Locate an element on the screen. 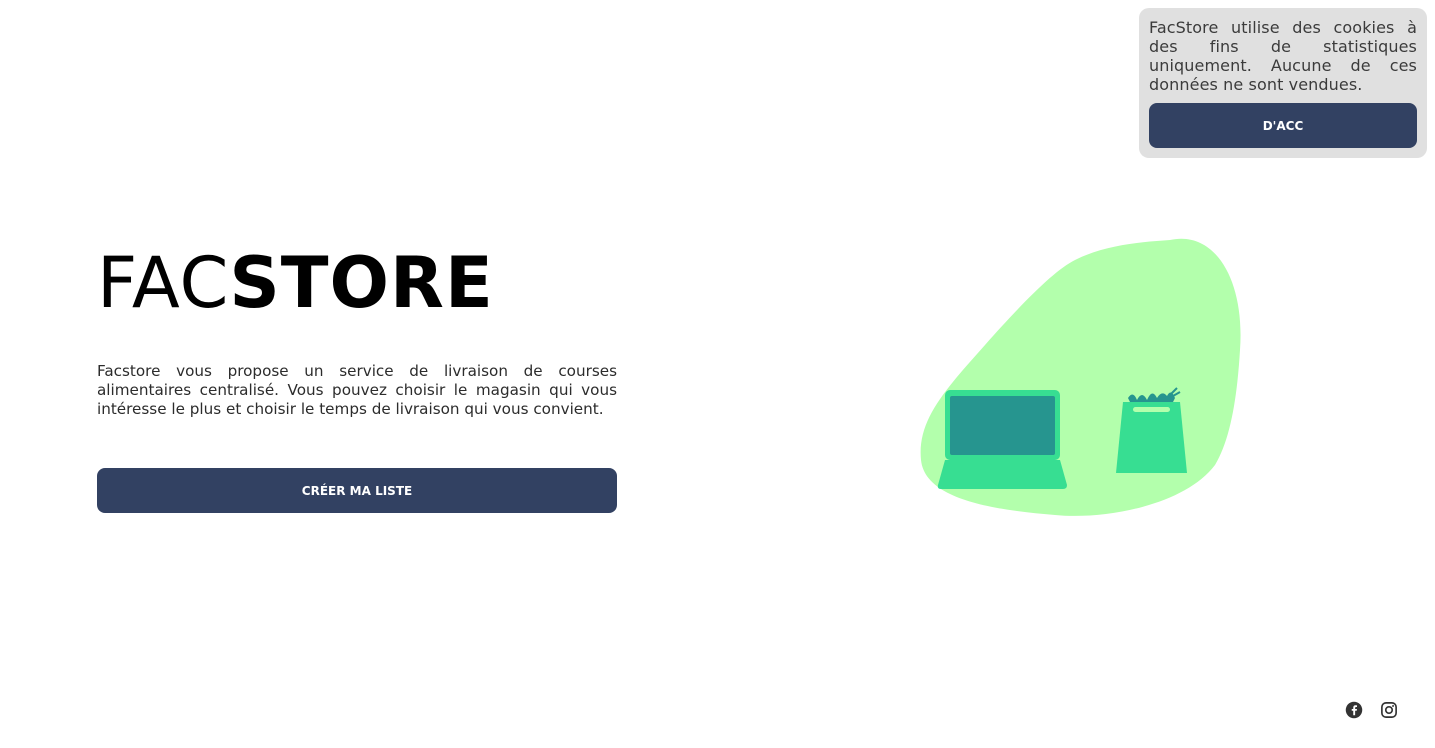 The width and height of the screenshot is (1435, 748). brand-title: FACSTORE is located at coordinates (295, 283).